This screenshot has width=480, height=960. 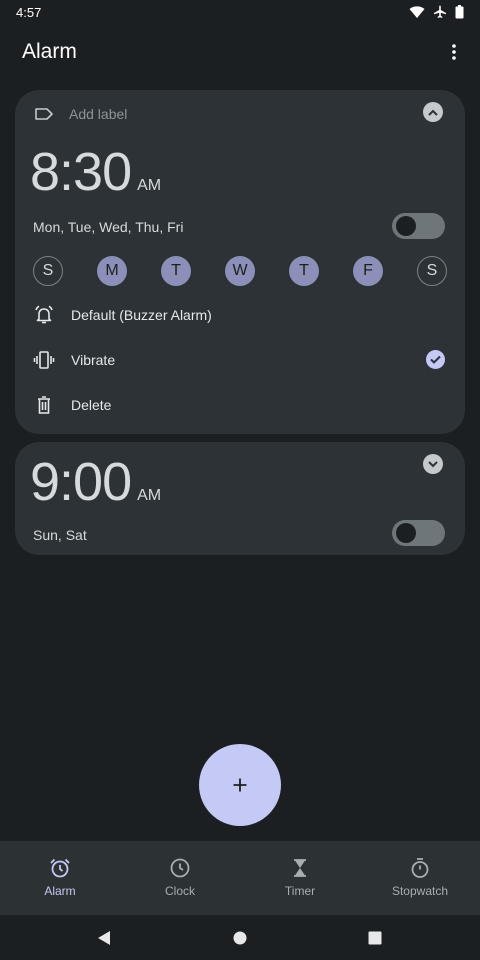 I want to click on battery-icon, so click(x=459, y=12).